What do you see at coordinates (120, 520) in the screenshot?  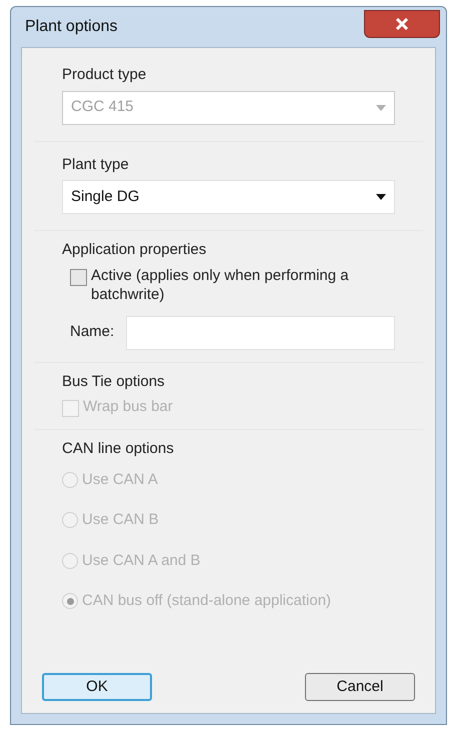 I see `radio-label: Use CAN B` at bounding box center [120, 520].